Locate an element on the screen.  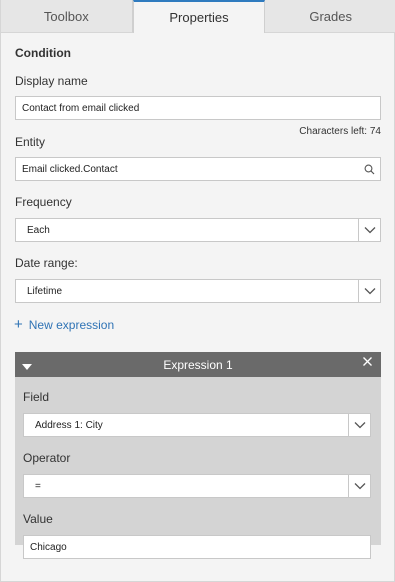
expression-field-value: Address 1: City is located at coordinates (69, 425).